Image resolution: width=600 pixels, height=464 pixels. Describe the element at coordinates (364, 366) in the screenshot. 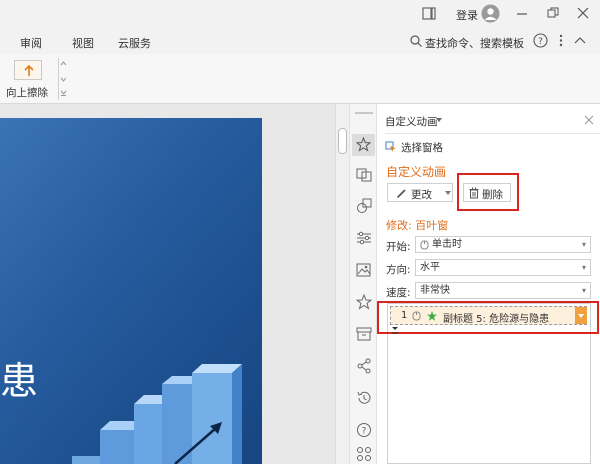

I see `share-icon` at that location.